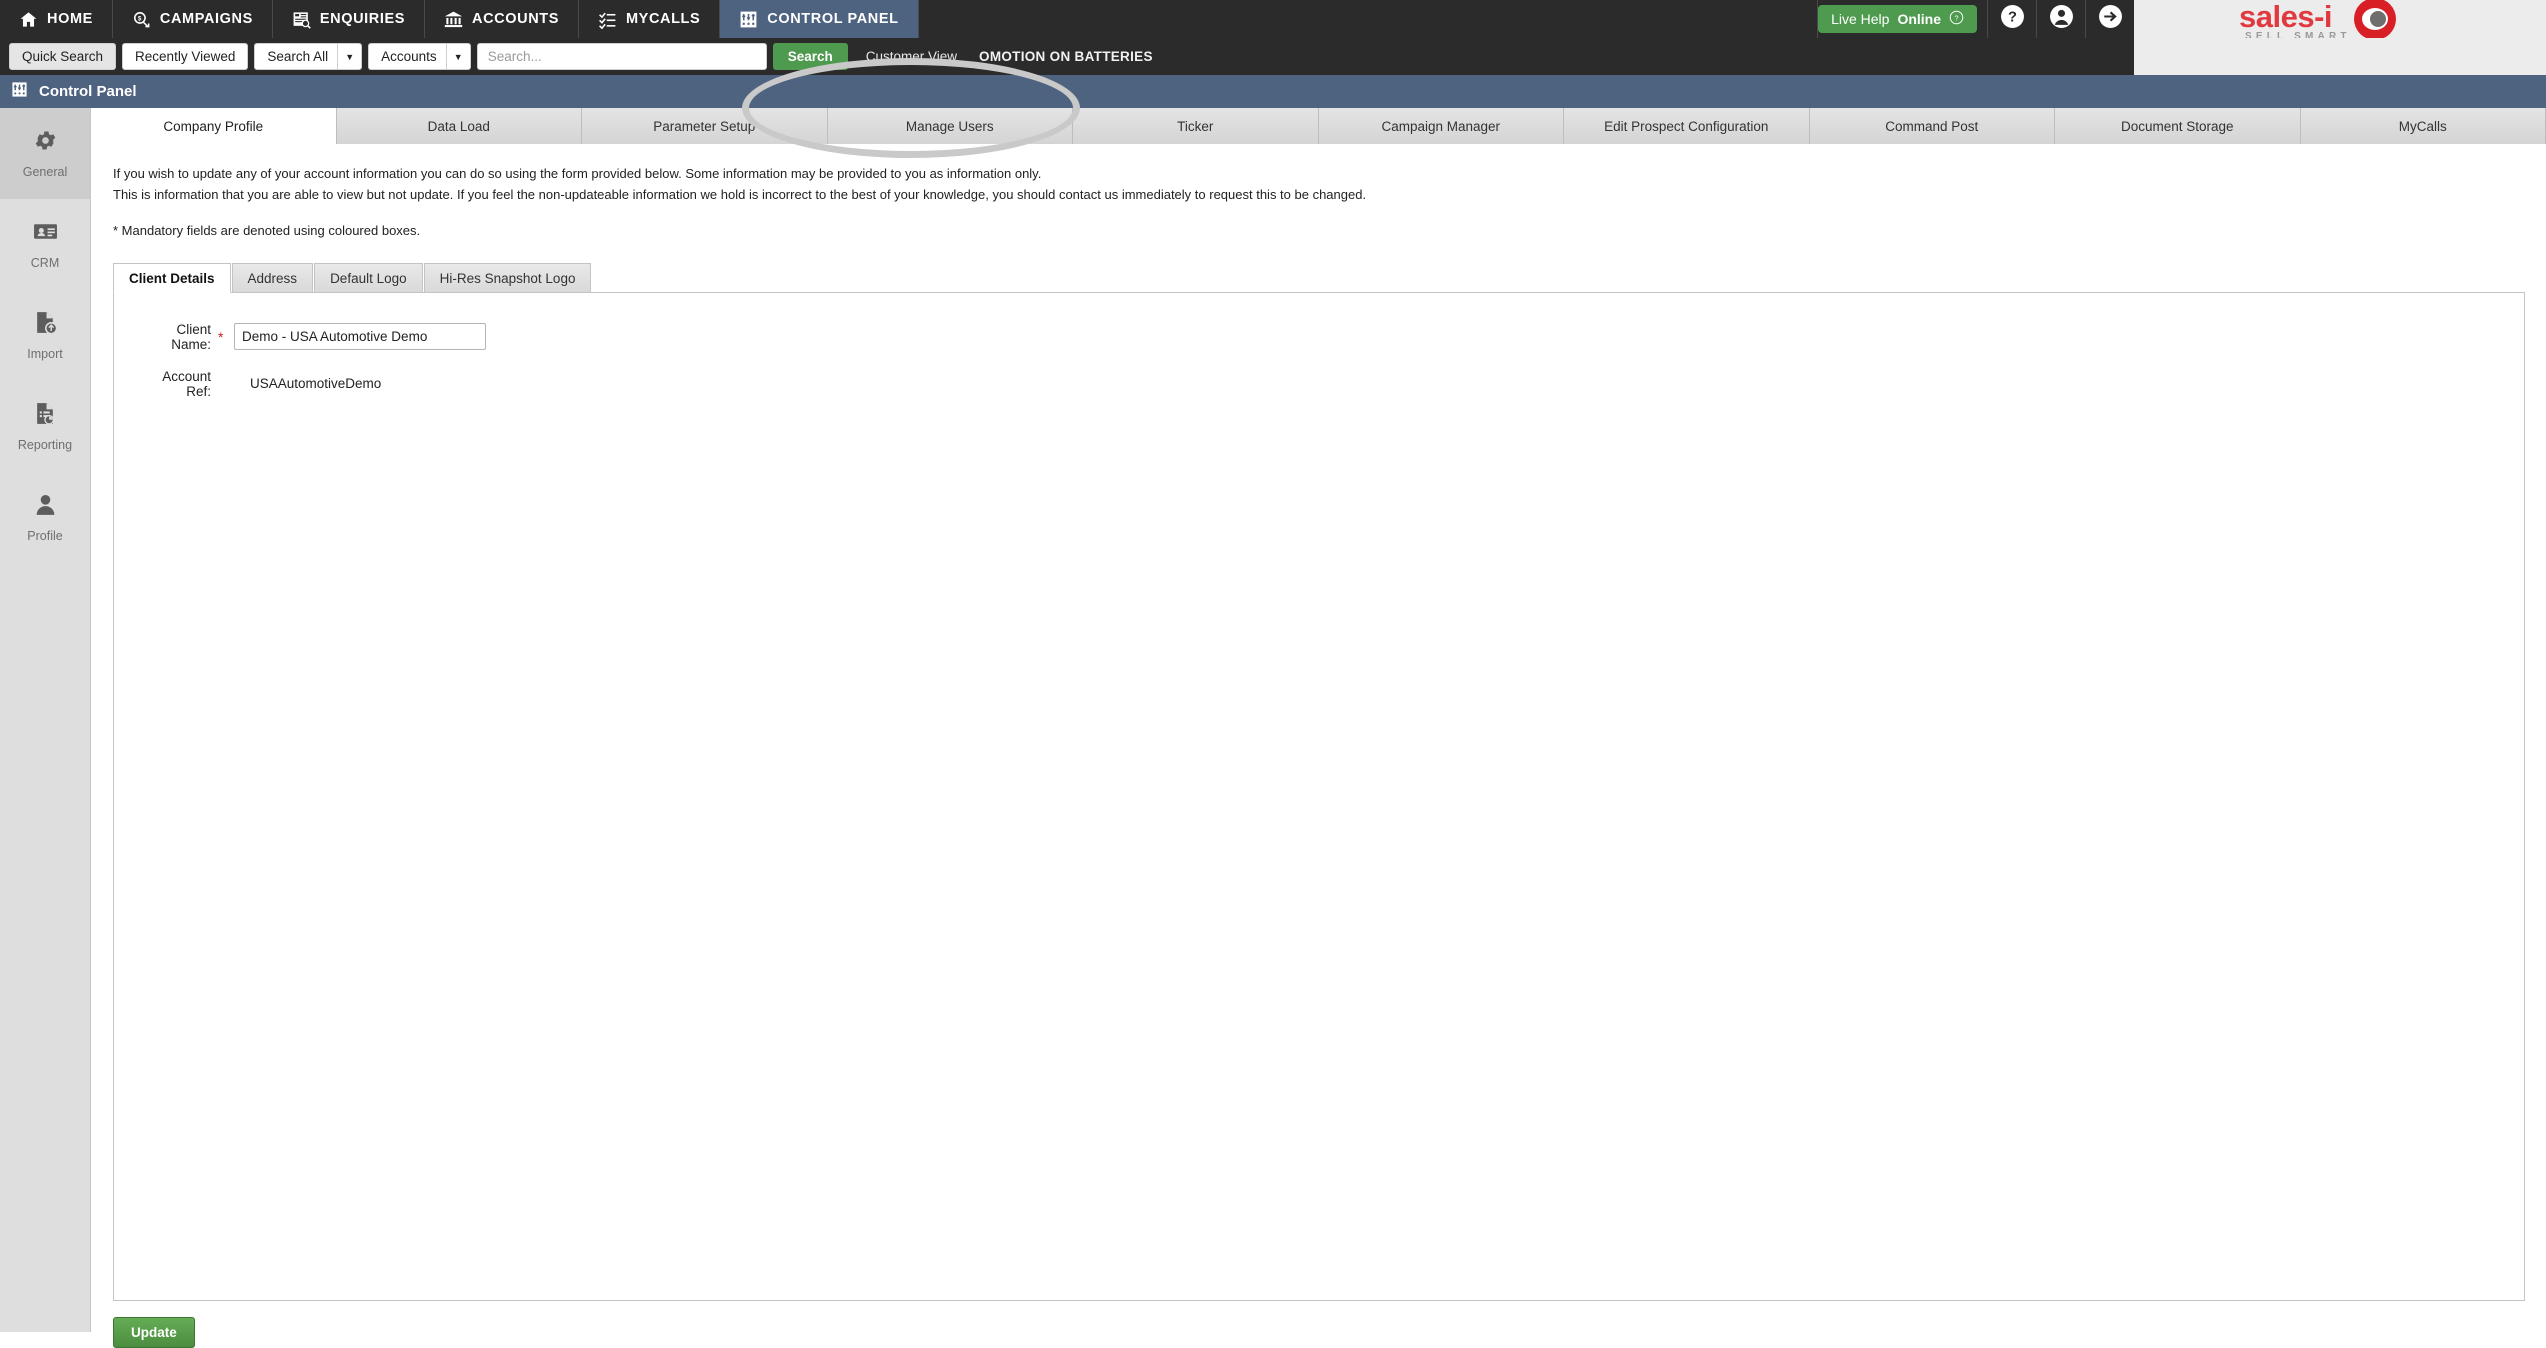  What do you see at coordinates (1273, 91) in the screenshot?
I see `page-header: Control Panel` at bounding box center [1273, 91].